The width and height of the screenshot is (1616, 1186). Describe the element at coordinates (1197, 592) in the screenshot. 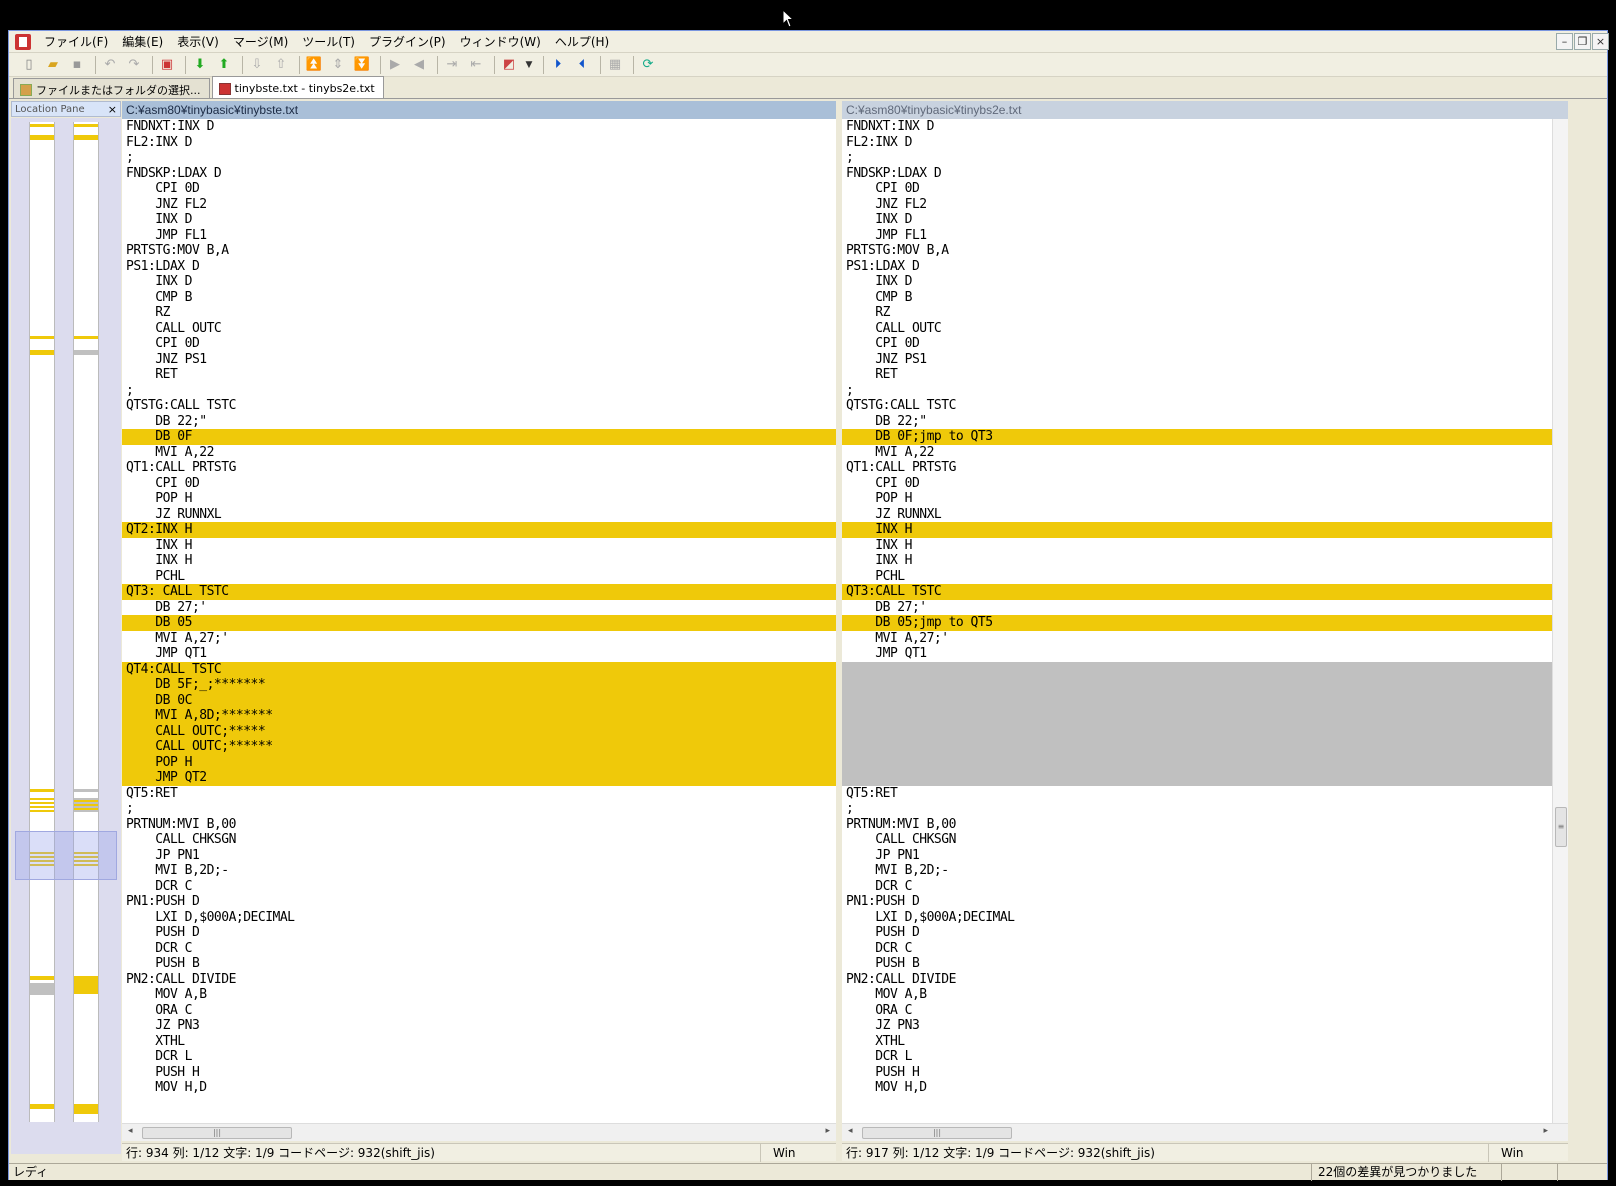

I see `diff-line: QT3:CALL TSTC` at that location.